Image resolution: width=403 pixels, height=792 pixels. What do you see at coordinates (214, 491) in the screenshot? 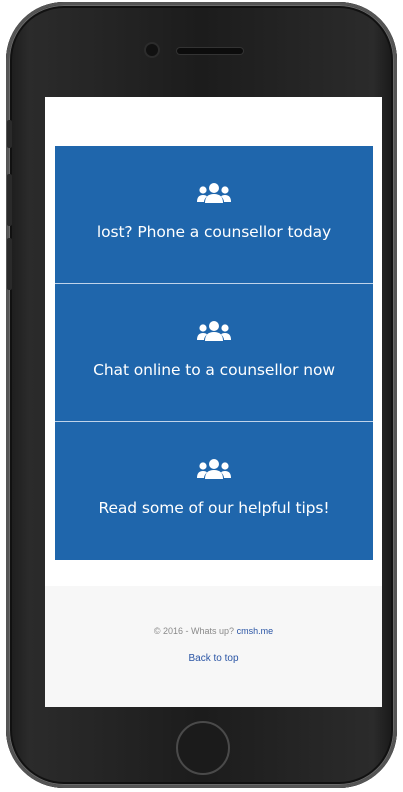
I see `helpful-tips-tile: Read some of our helpful tips!` at bounding box center [214, 491].